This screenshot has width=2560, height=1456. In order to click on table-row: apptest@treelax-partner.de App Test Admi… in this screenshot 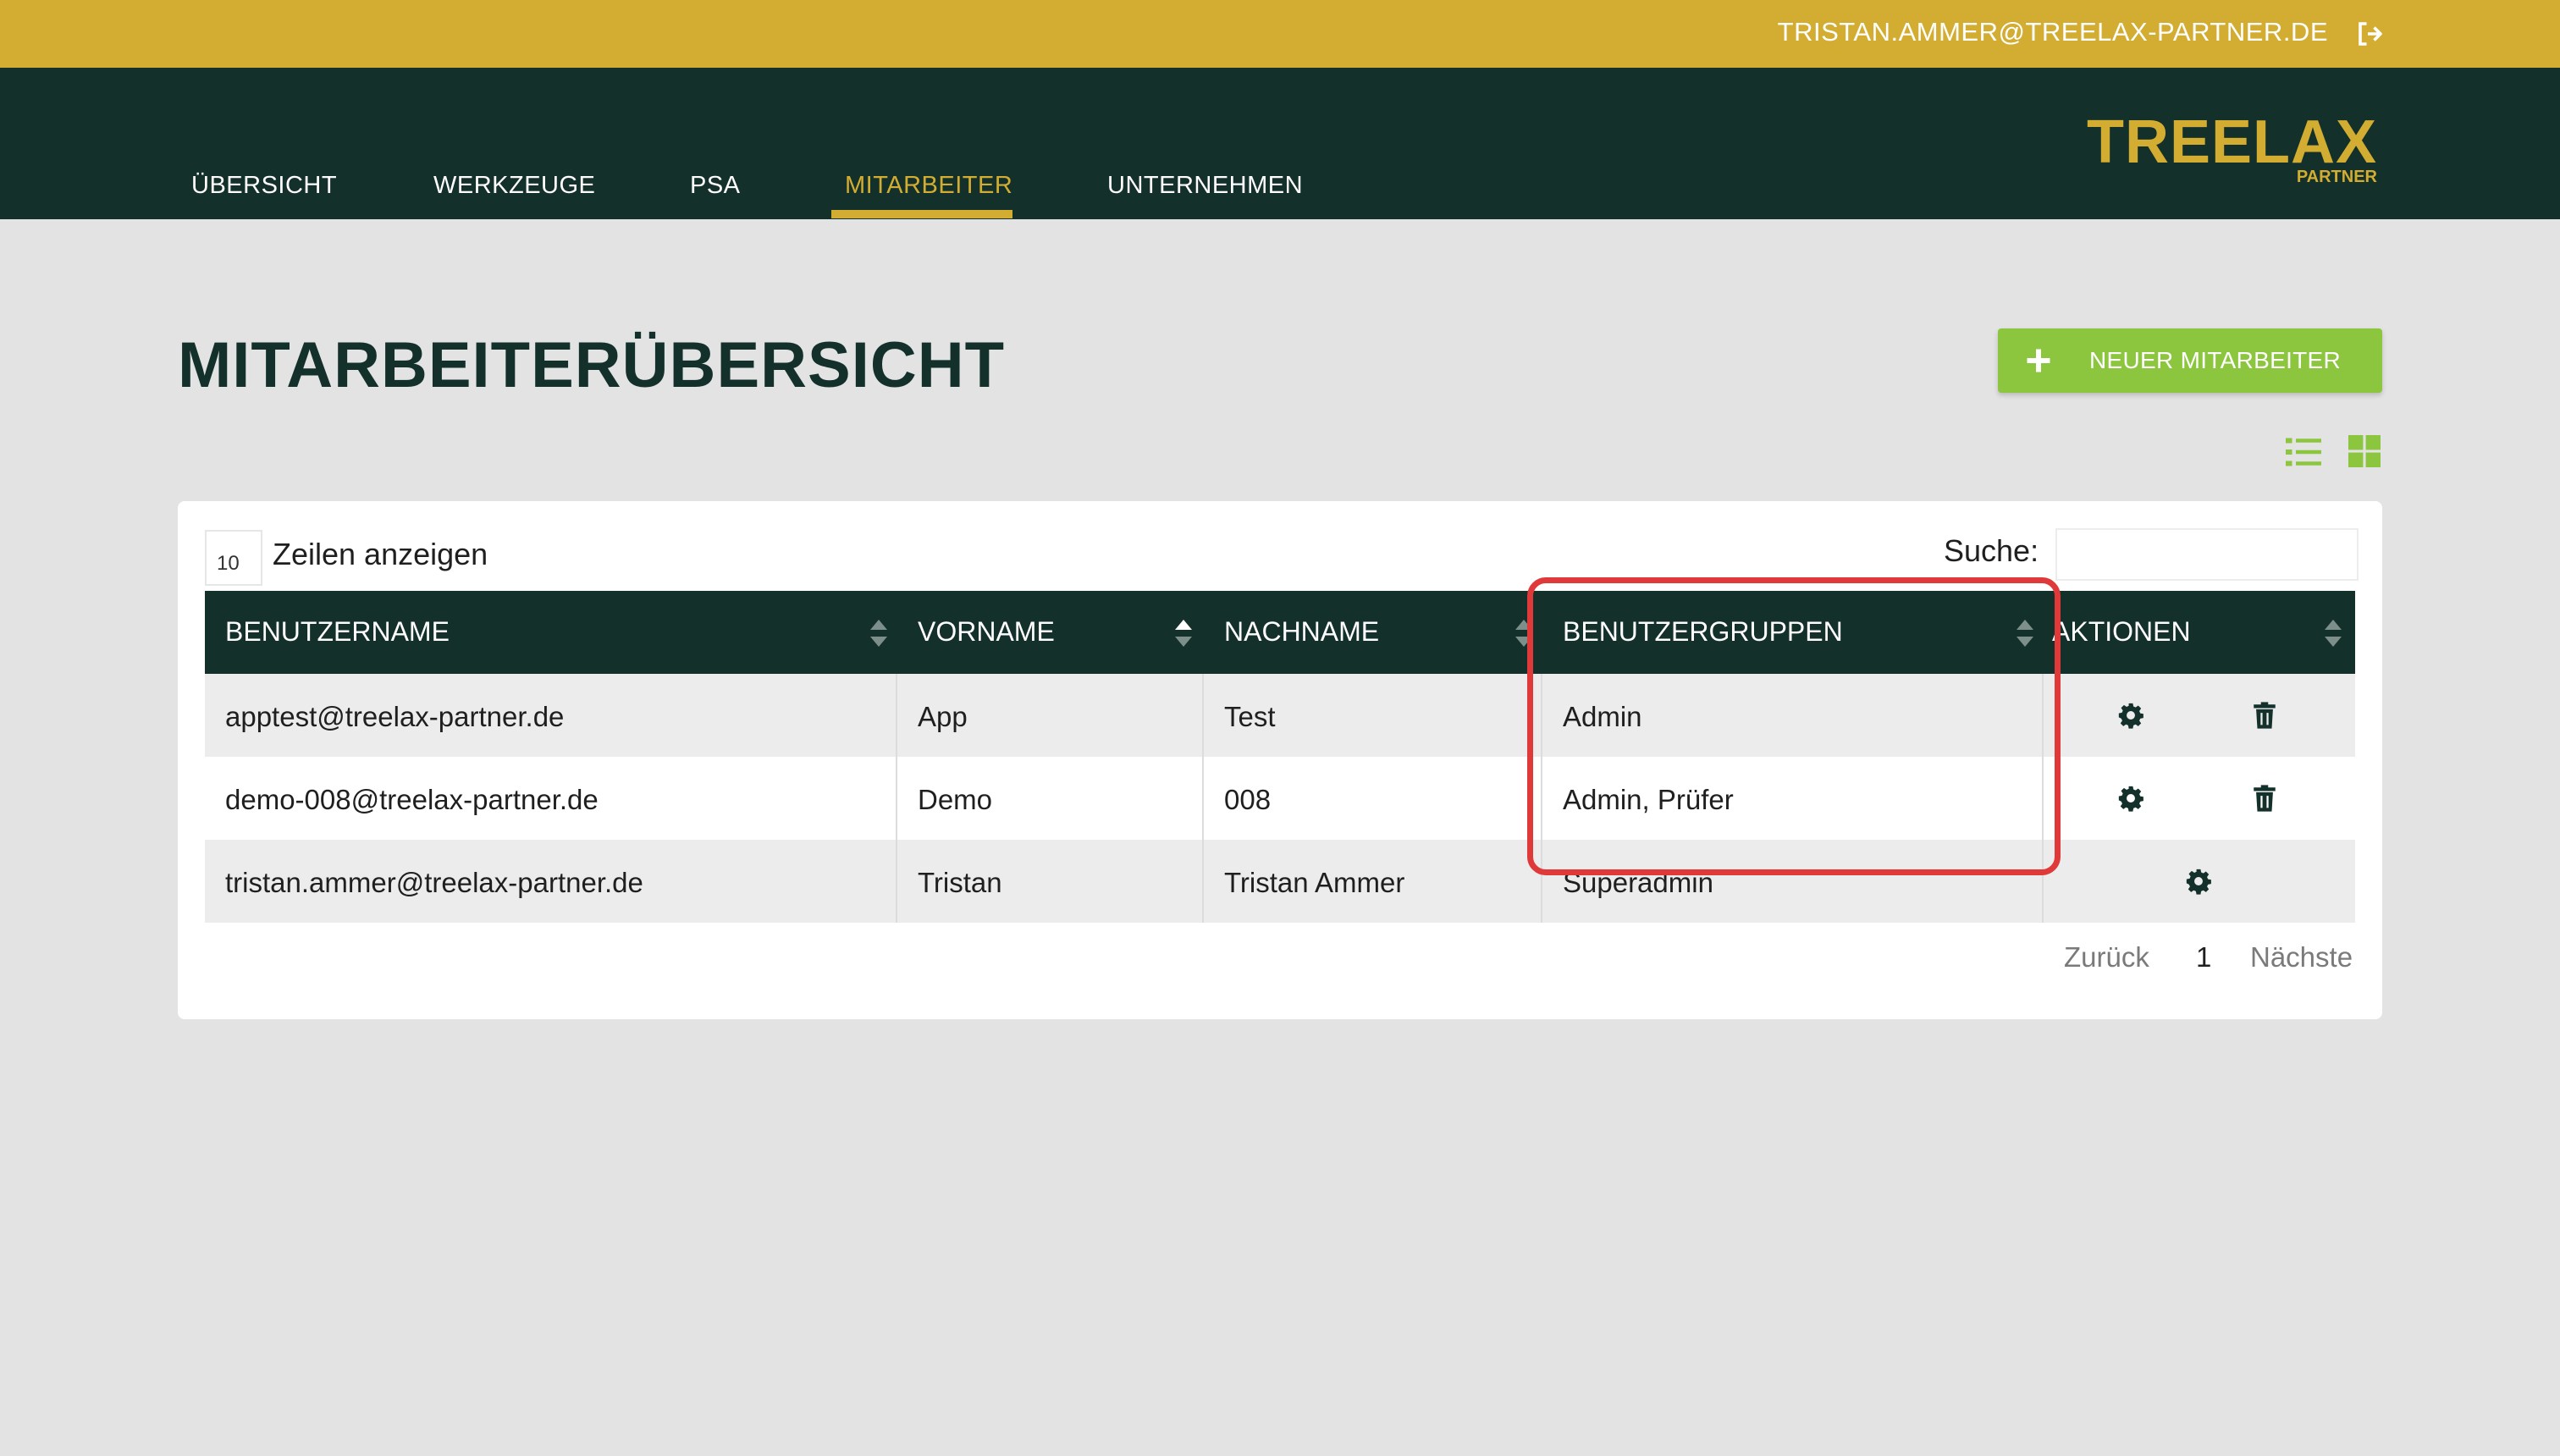, I will do `click(1280, 715)`.